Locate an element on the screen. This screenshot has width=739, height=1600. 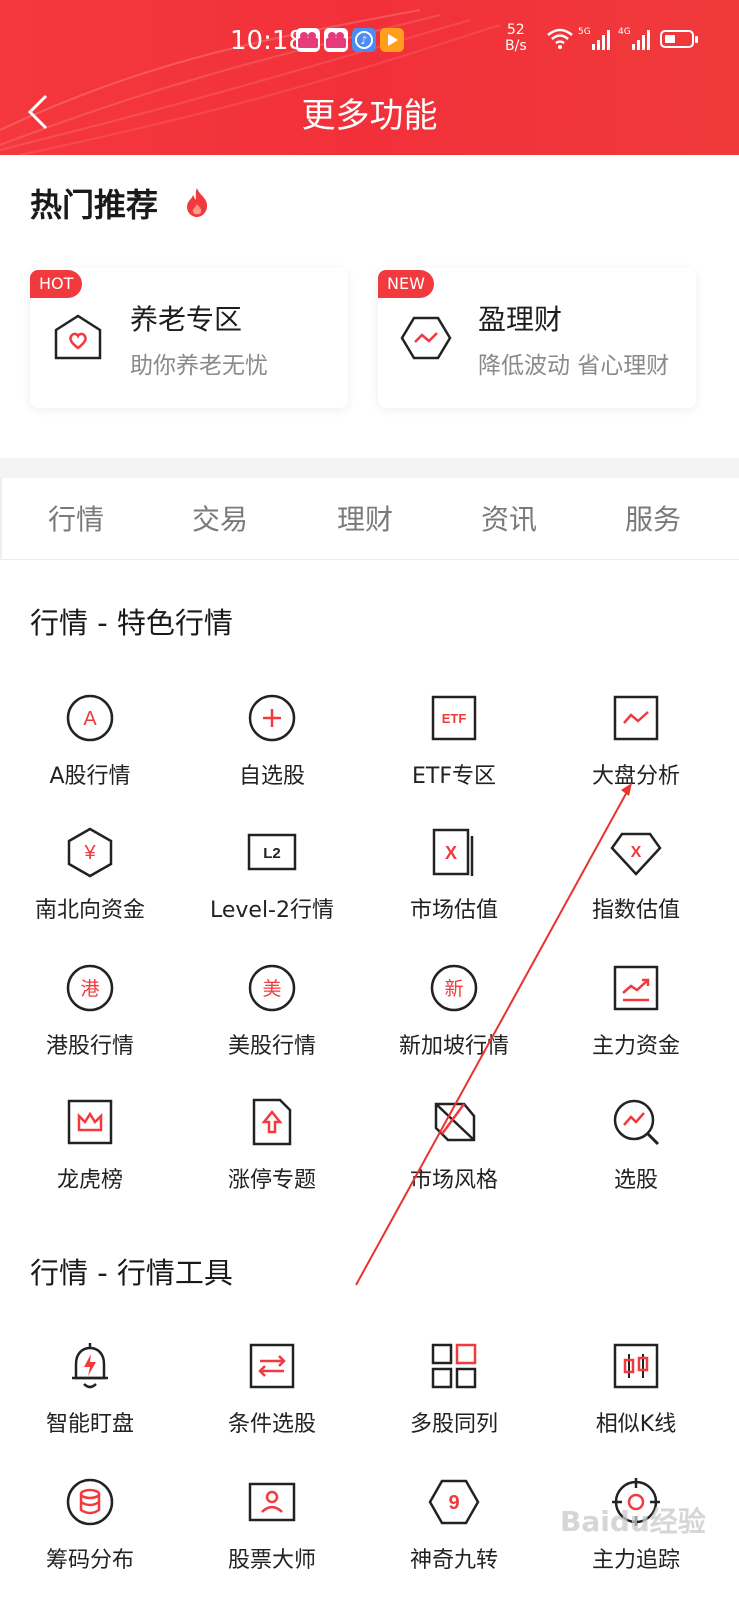
item-label: 美股行情 is located at coordinates (271, 1046).